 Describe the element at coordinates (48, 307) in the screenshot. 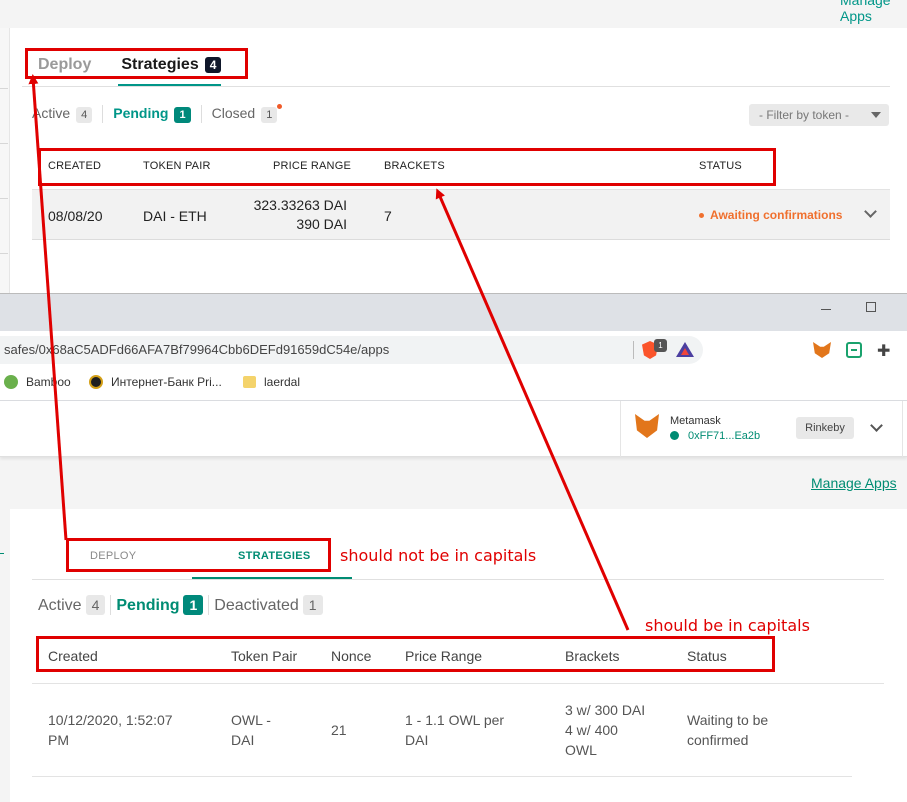

I see `annotation-arrow-tabs` at that location.